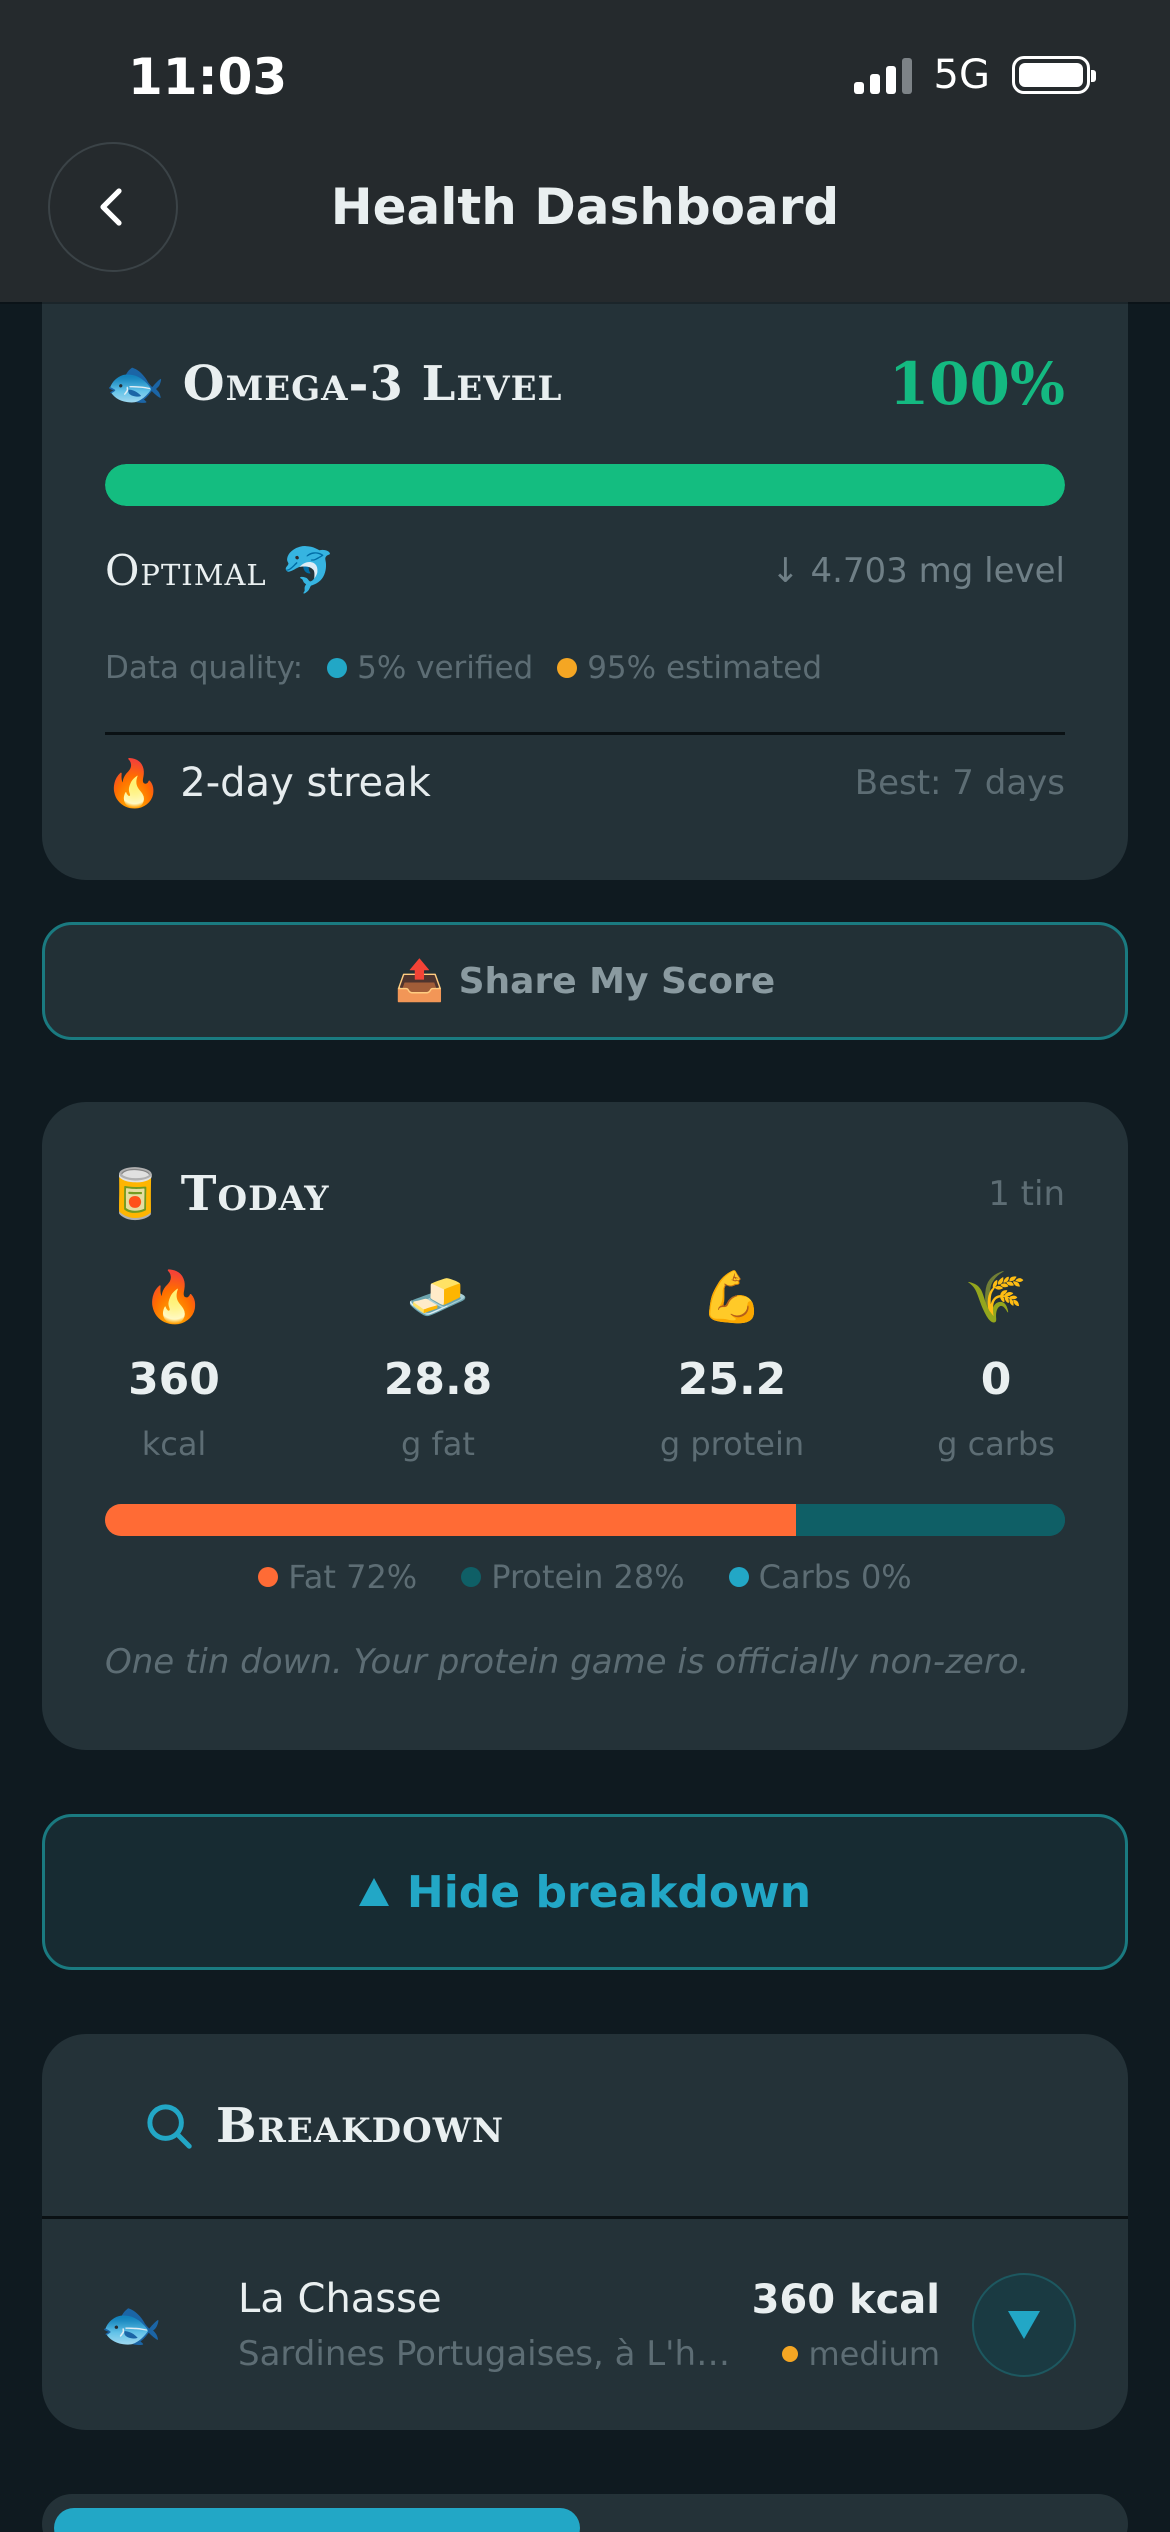 This screenshot has width=1170, height=2532. Describe the element at coordinates (1054, 75) in the screenshot. I see `battery-icon` at that location.